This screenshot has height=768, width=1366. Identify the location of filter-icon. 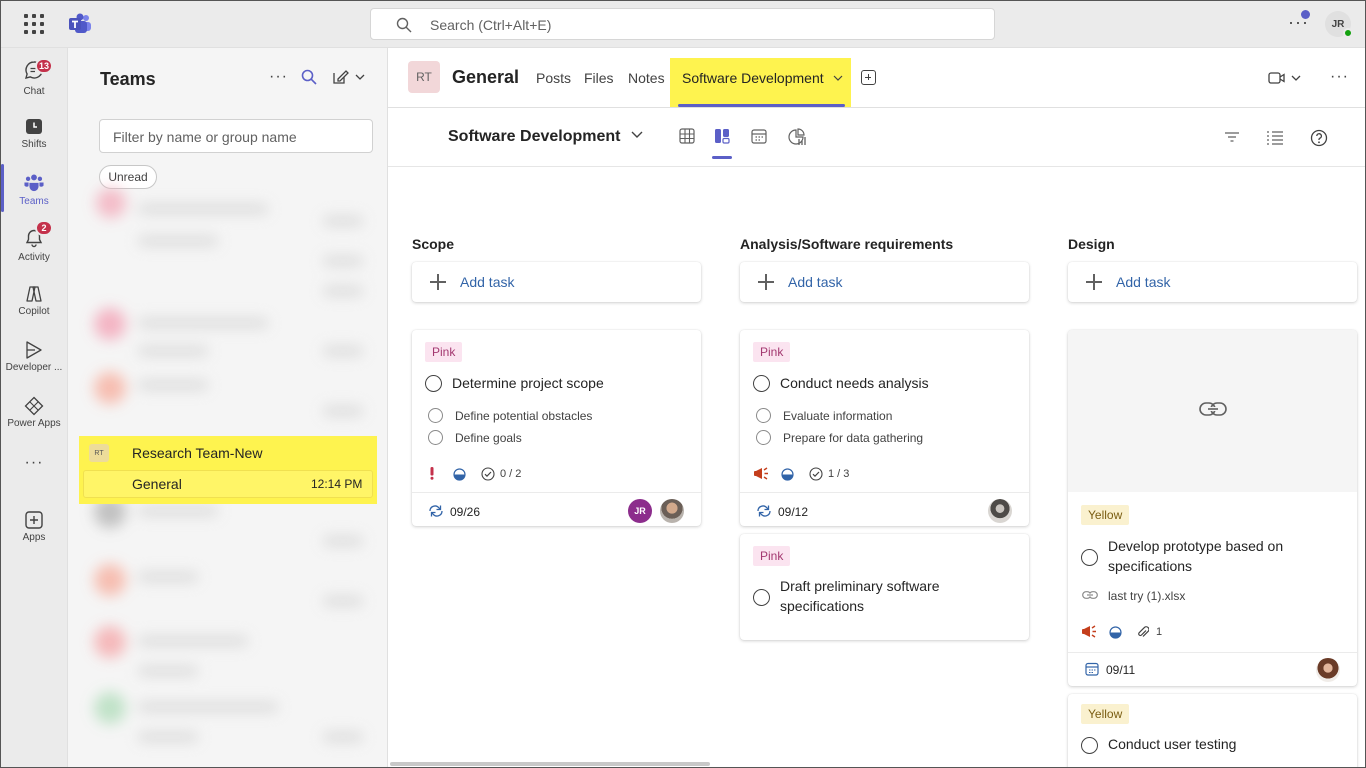
(1232, 137).